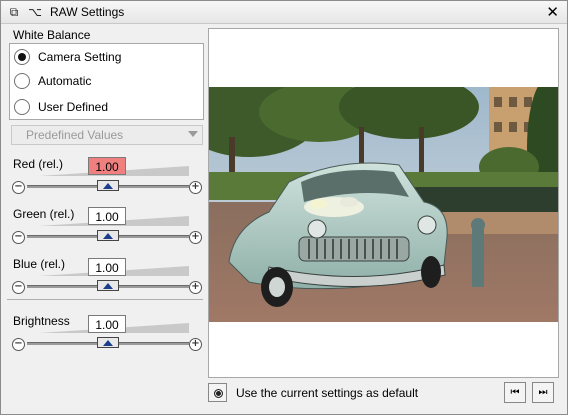 This screenshot has height=415, width=568. Describe the element at coordinates (65, 81) in the screenshot. I see `radio-label: Automatic` at that location.